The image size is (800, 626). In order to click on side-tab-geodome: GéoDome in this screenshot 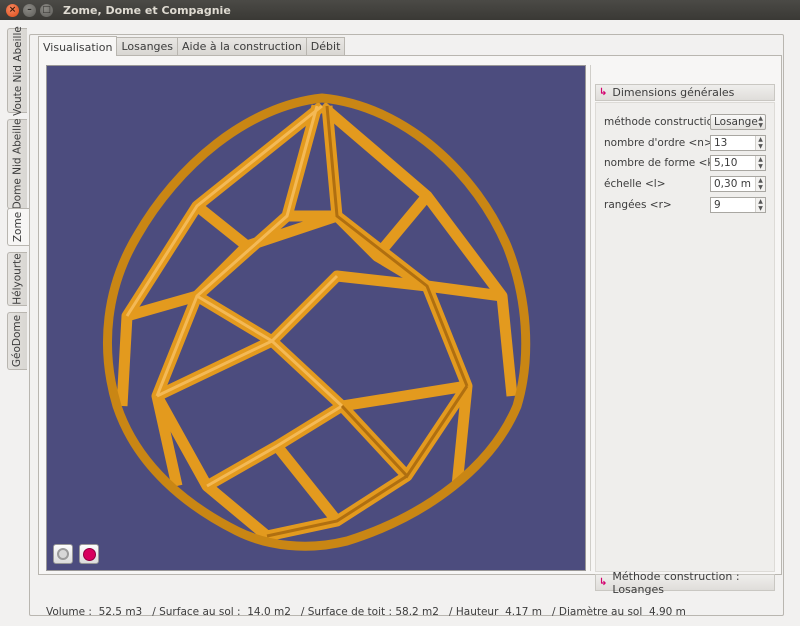, I will do `click(17, 341)`.